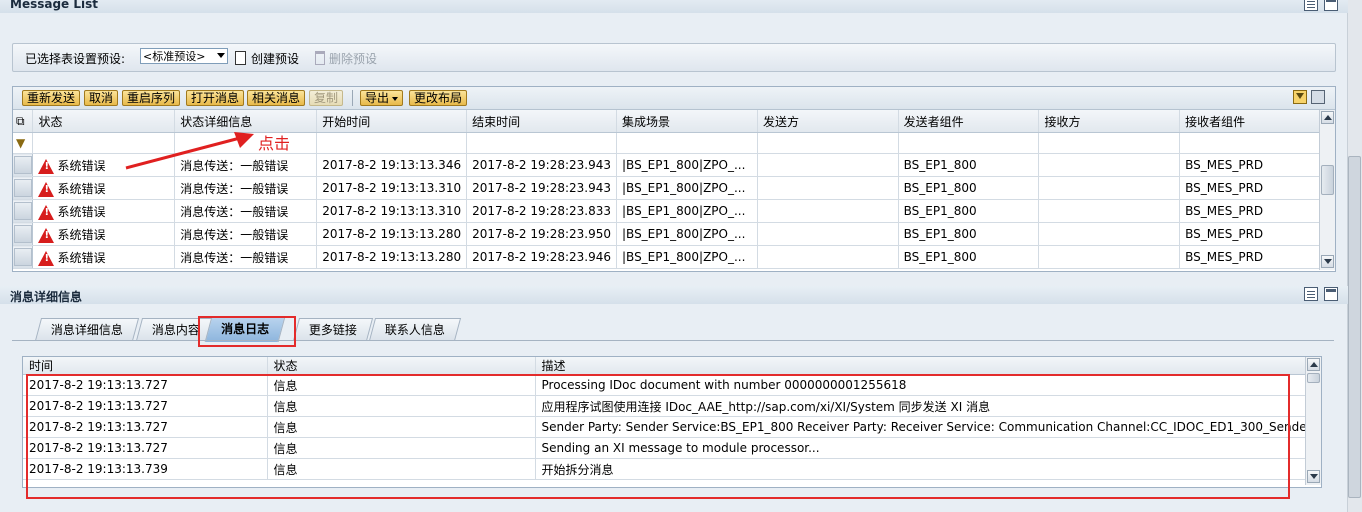 This screenshot has width=1362, height=512. What do you see at coordinates (1318, 97) in the screenshot?
I see `grid-settings-icon` at bounding box center [1318, 97].